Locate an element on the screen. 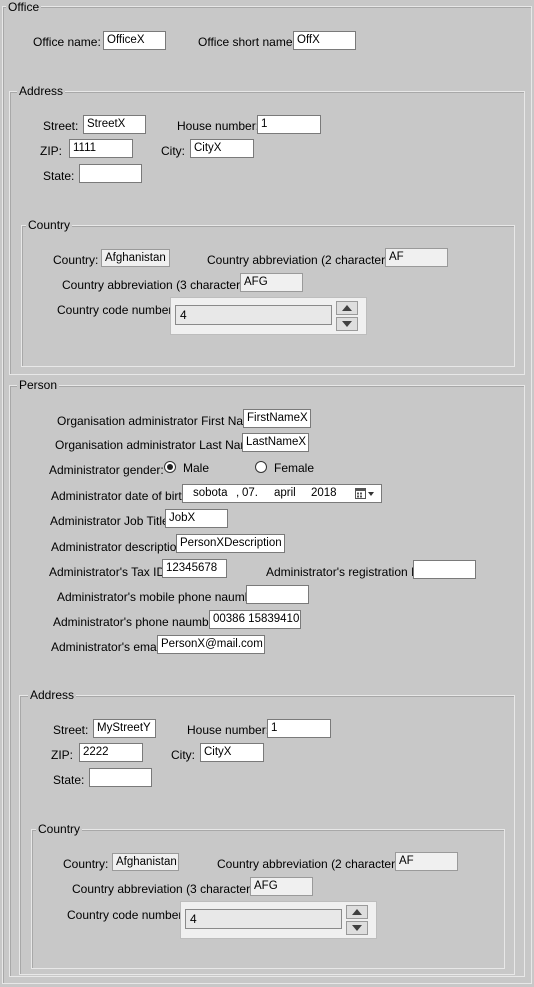 This screenshot has height=987, width=534. office-country-label: Country: is located at coordinates (76, 260).